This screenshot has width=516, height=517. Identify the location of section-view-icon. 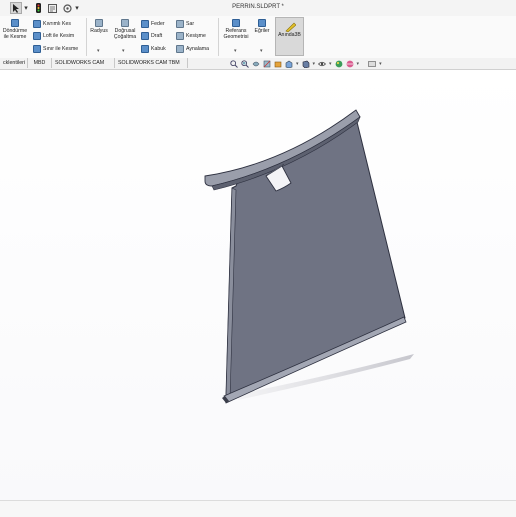
(267, 64).